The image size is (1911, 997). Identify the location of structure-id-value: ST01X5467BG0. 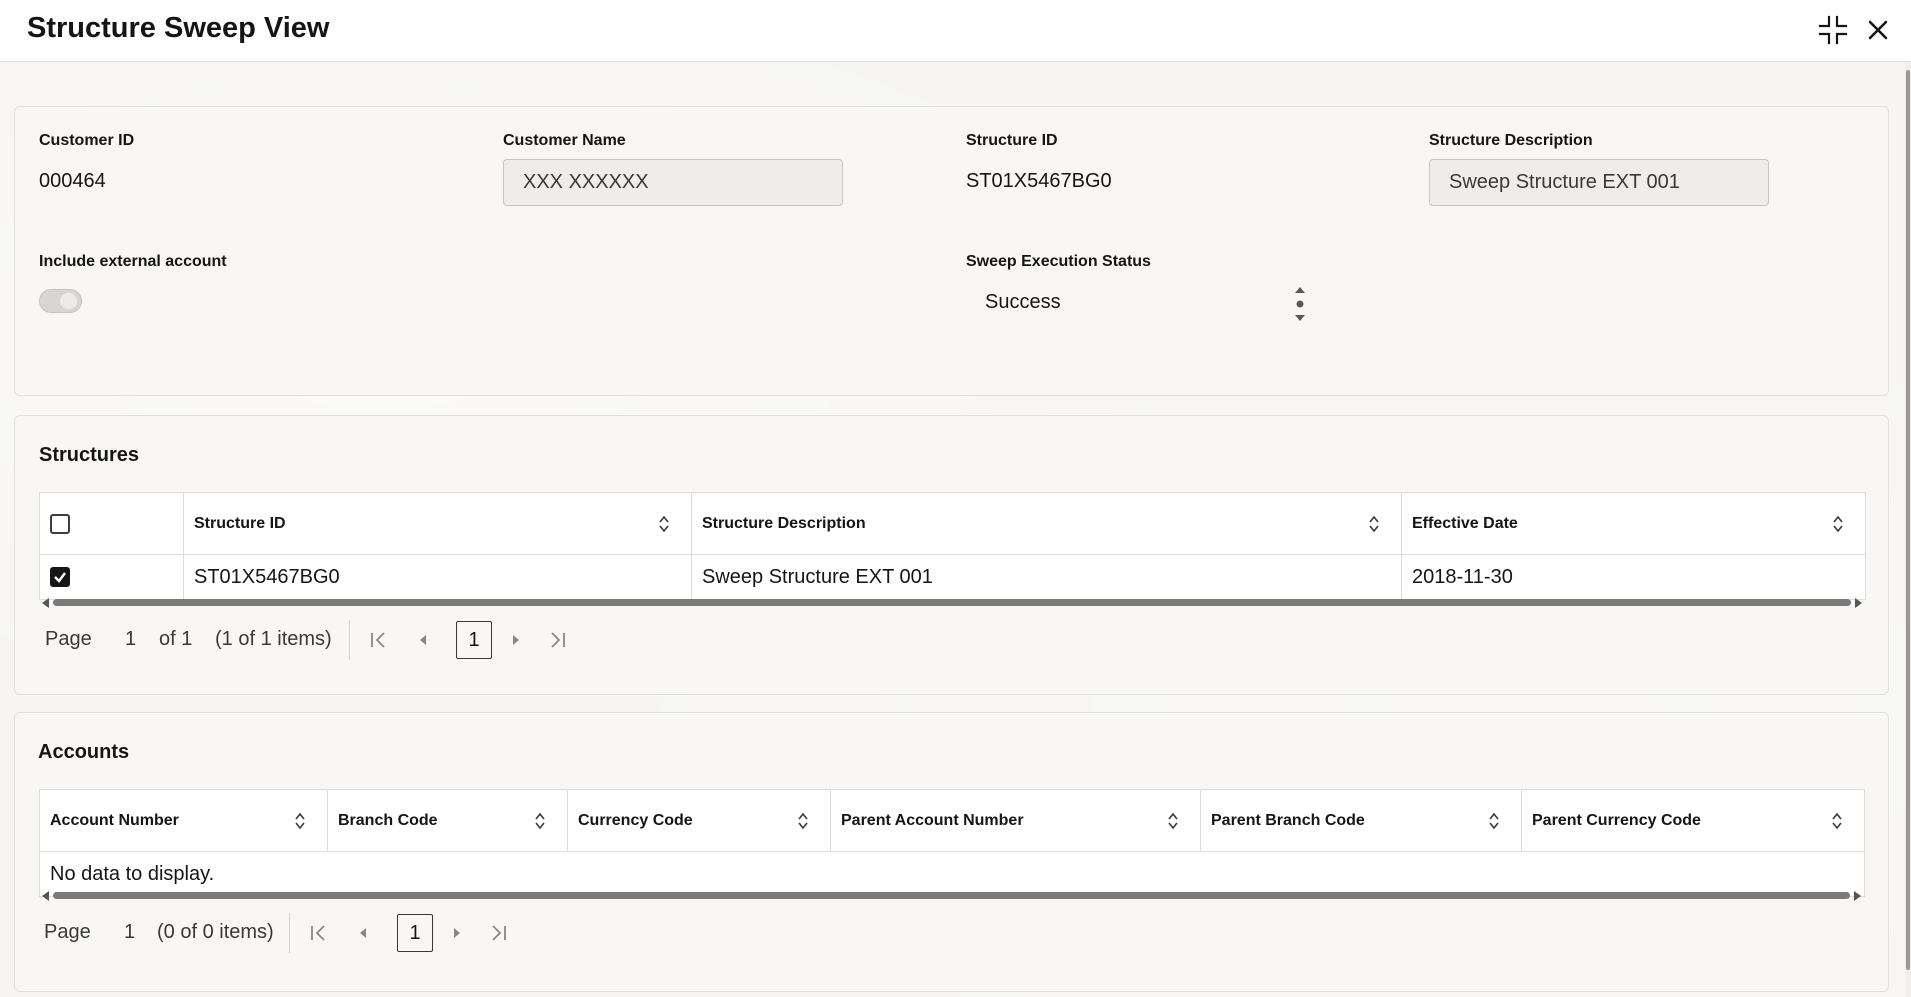
(1039, 181).